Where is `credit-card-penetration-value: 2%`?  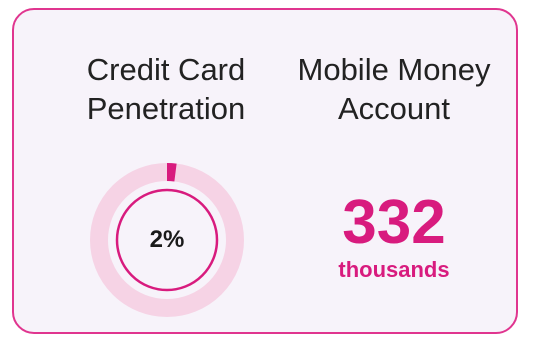
credit-card-penetration-value: 2% is located at coordinates (167, 239).